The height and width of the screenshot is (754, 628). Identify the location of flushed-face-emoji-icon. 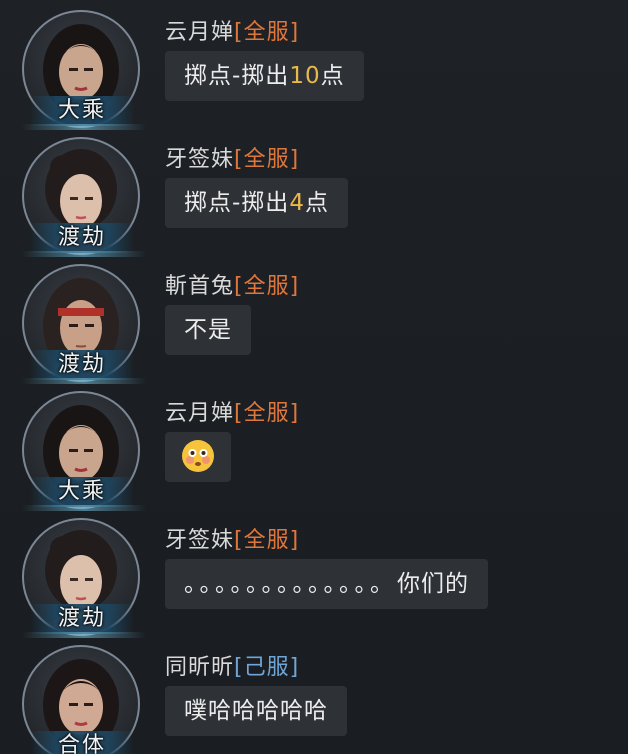
(198, 455).